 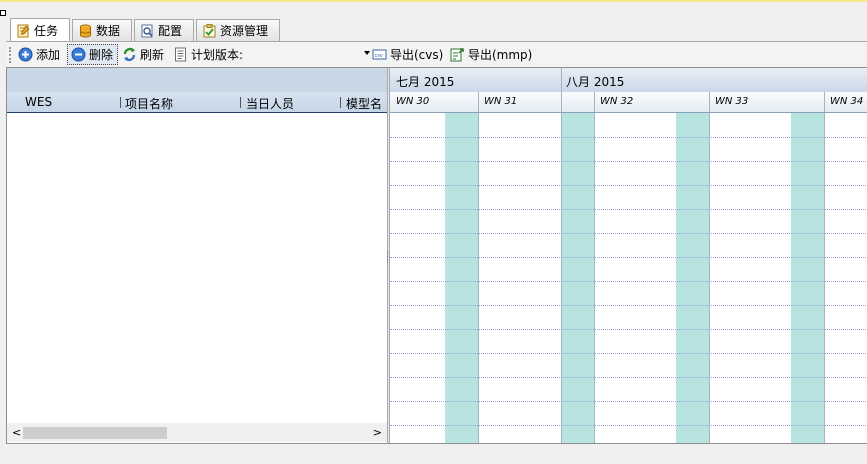 I want to click on refresh-icon, so click(x=129, y=54).